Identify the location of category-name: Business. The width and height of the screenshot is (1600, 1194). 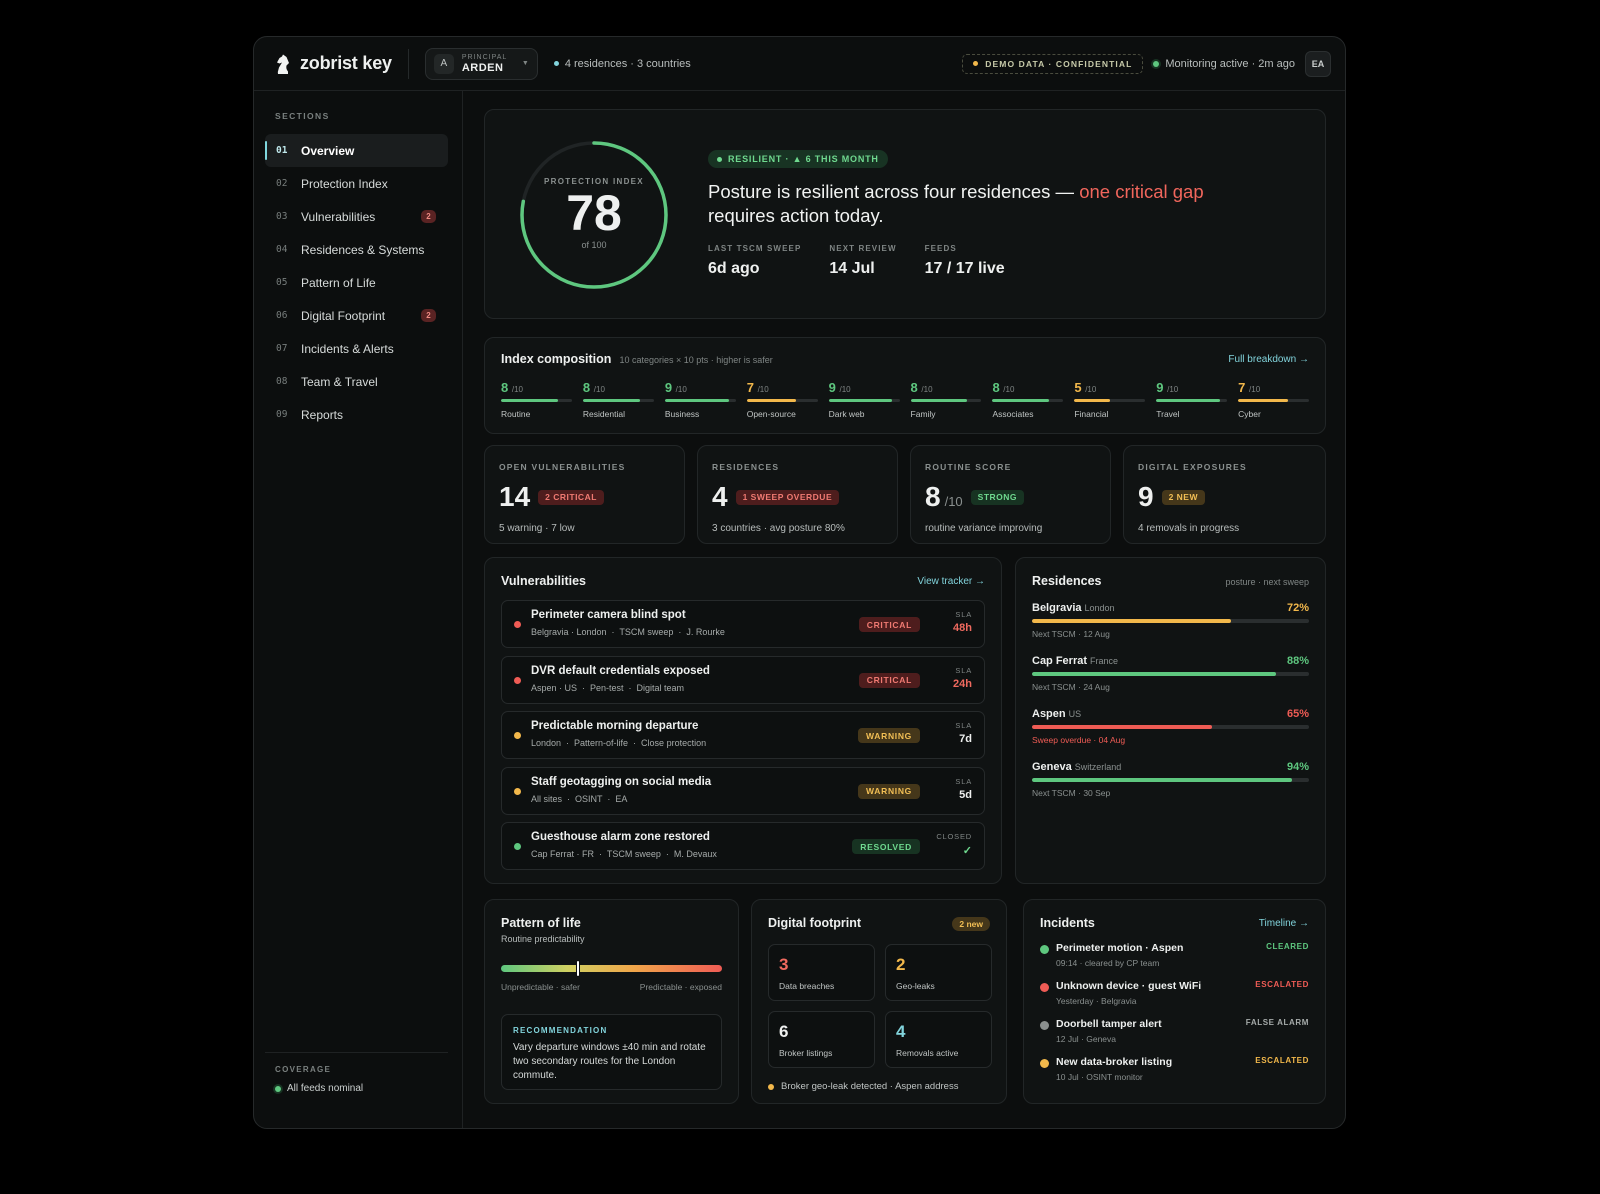
(682, 414).